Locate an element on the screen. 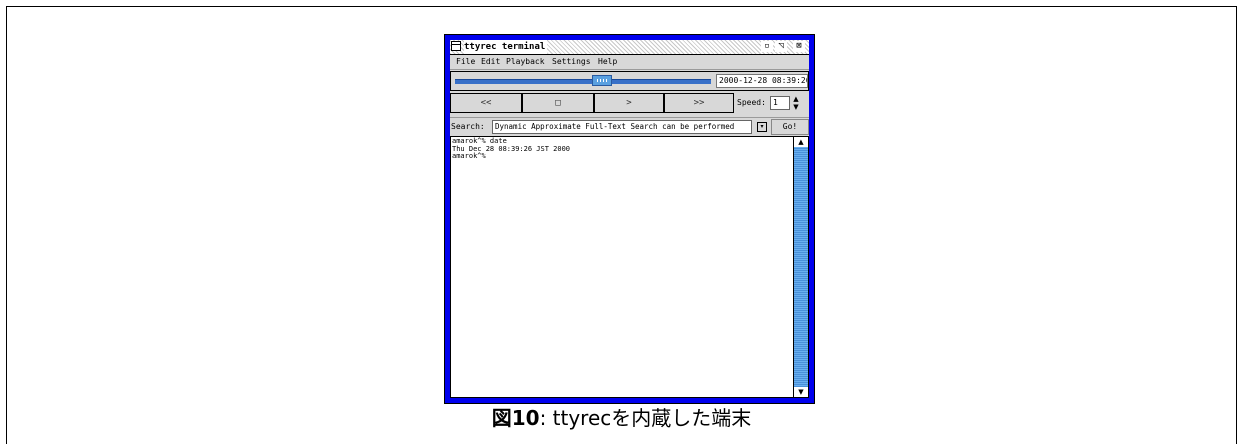 This screenshot has width=1243, height=445. scroll-down-icon: ▼ is located at coordinates (801, 392).